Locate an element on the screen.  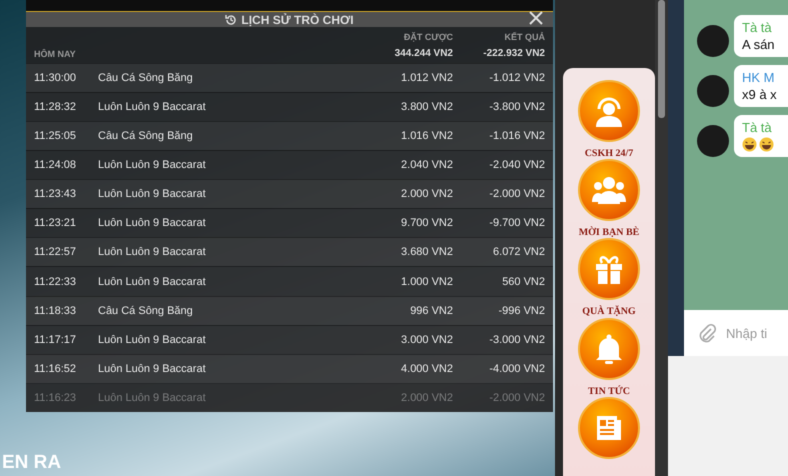
column-header: KẾT QUẢ is located at coordinates (524, 37).